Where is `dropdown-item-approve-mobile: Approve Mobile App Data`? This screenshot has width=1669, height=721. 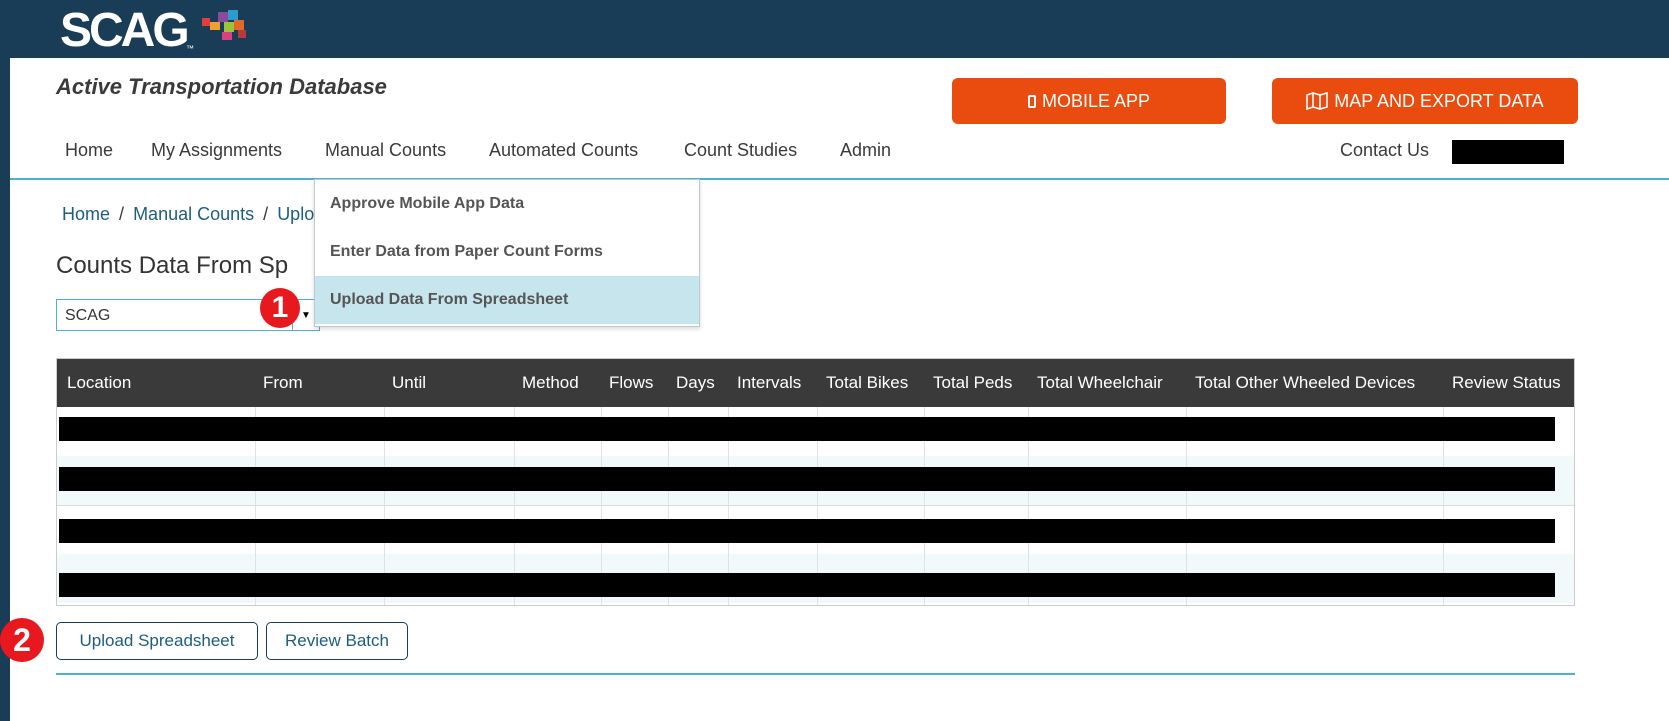
dropdown-item-approve-mobile: Approve Mobile App Data is located at coordinates (507, 204).